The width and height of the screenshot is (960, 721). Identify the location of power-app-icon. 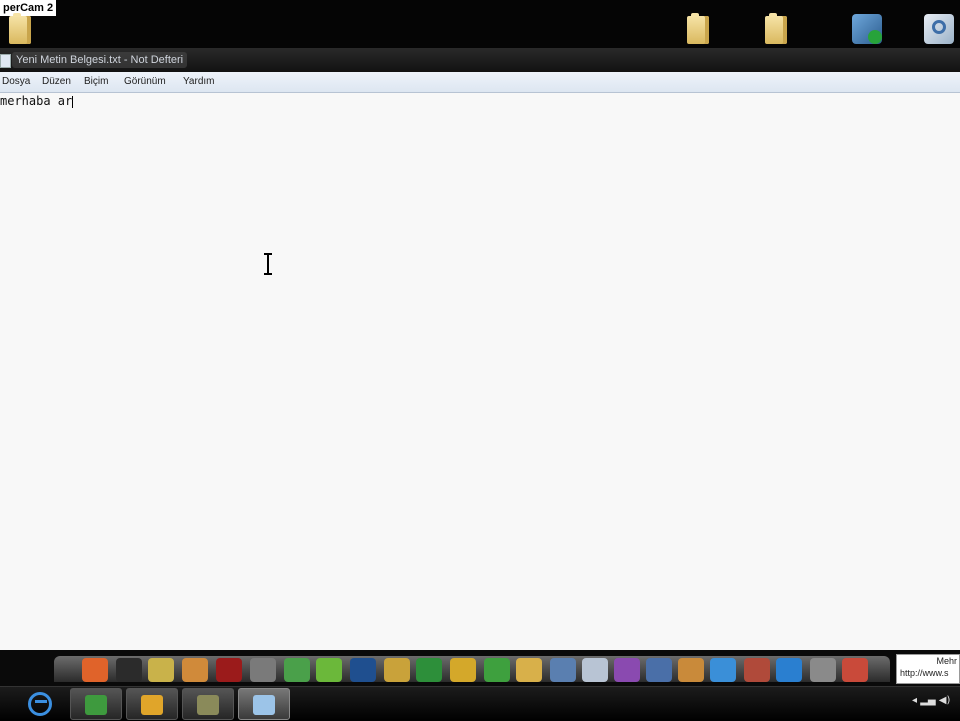
(152, 705).